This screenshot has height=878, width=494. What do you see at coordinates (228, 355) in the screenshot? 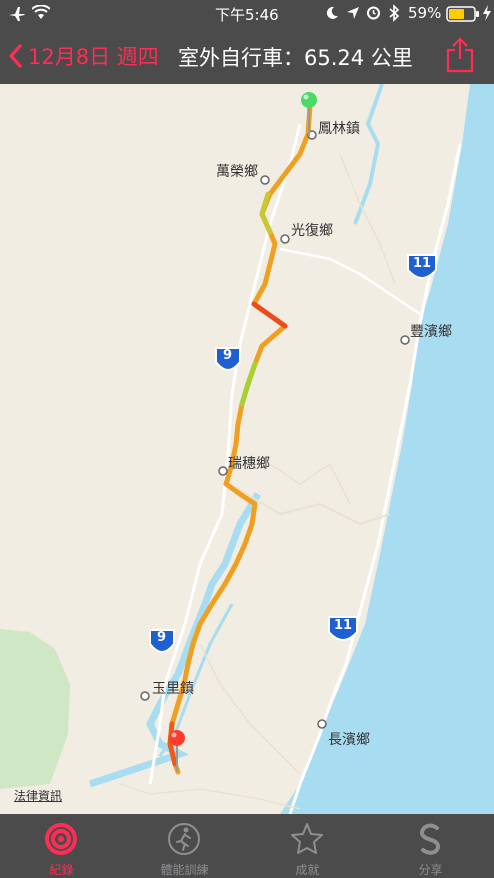
I see `route-shield-9-north-label: 9` at bounding box center [228, 355].